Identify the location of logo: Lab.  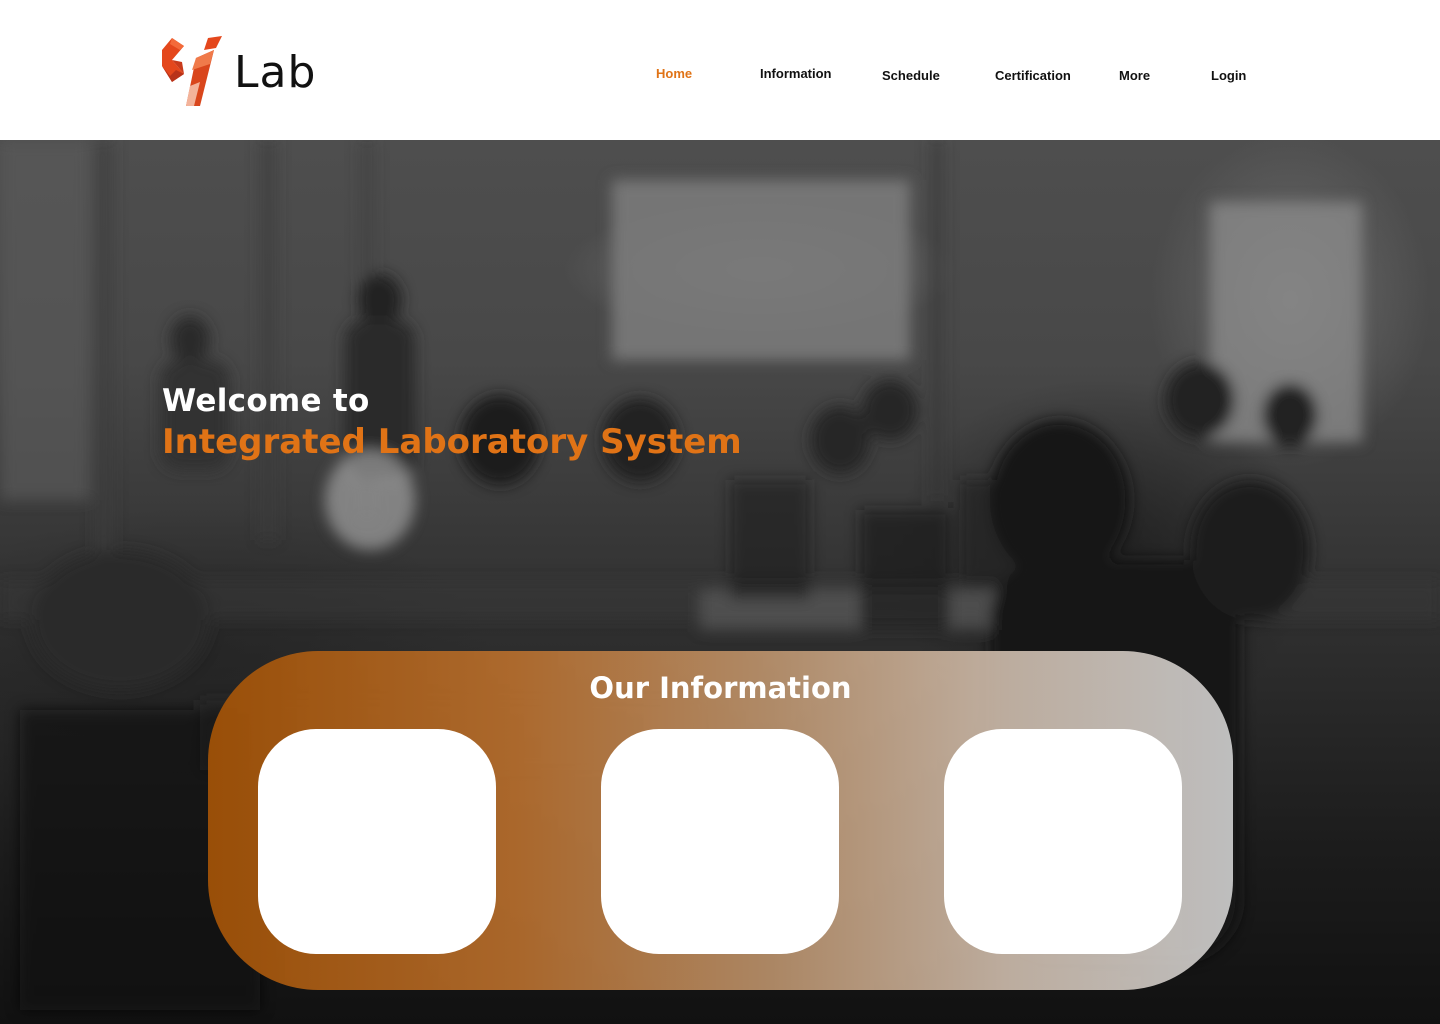
(238, 72).